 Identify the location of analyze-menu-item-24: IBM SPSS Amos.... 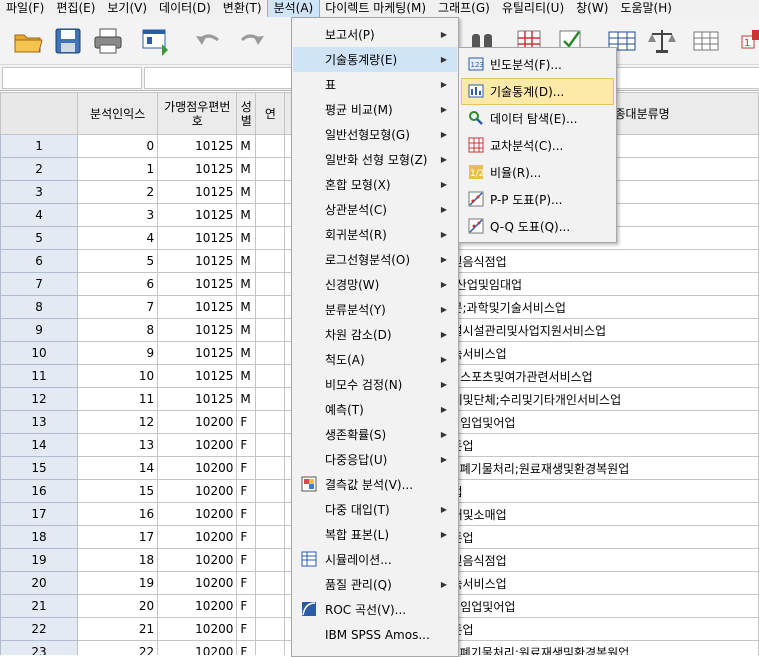
(375, 634).